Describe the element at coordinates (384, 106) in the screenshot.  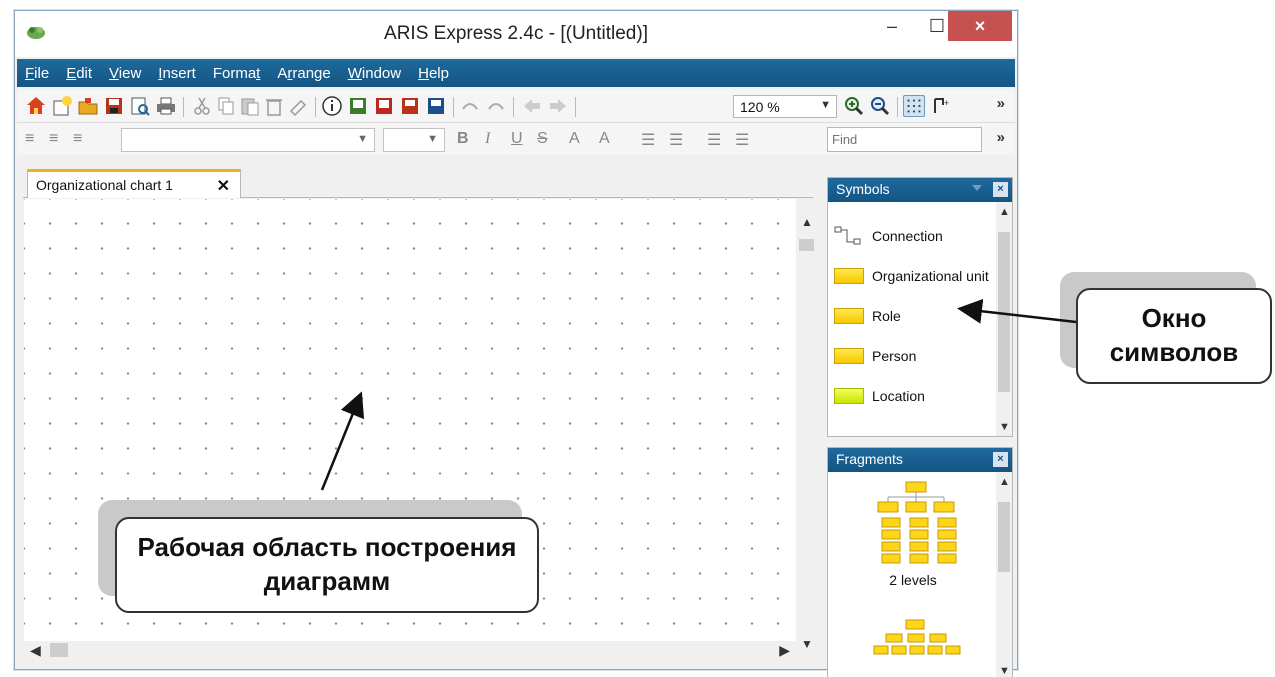
I see `export-pdf-icon` at that location.